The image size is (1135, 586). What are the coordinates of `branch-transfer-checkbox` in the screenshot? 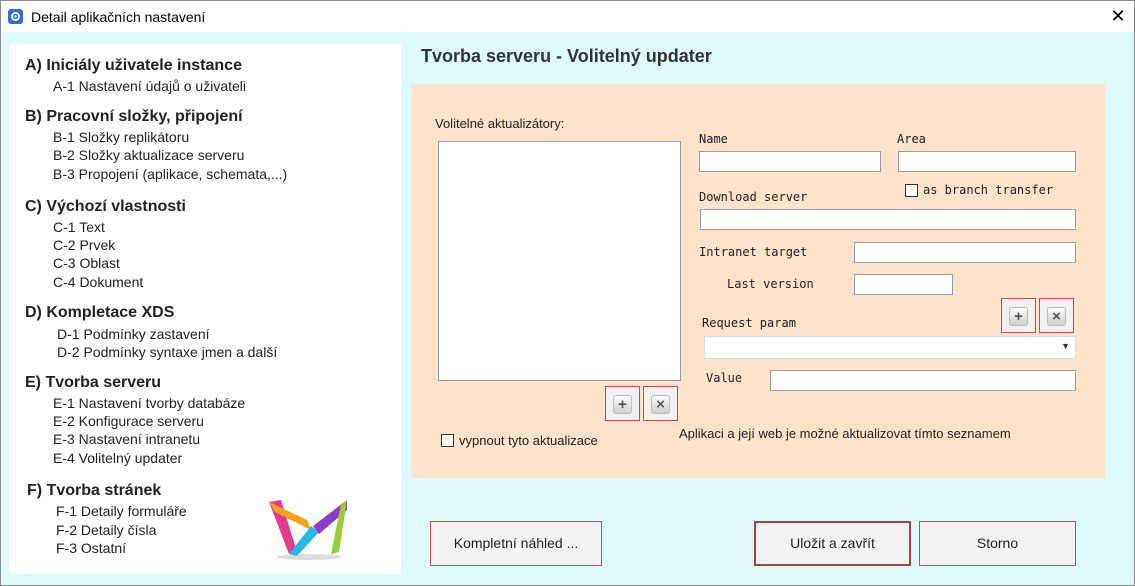 It's located at (911, 190).